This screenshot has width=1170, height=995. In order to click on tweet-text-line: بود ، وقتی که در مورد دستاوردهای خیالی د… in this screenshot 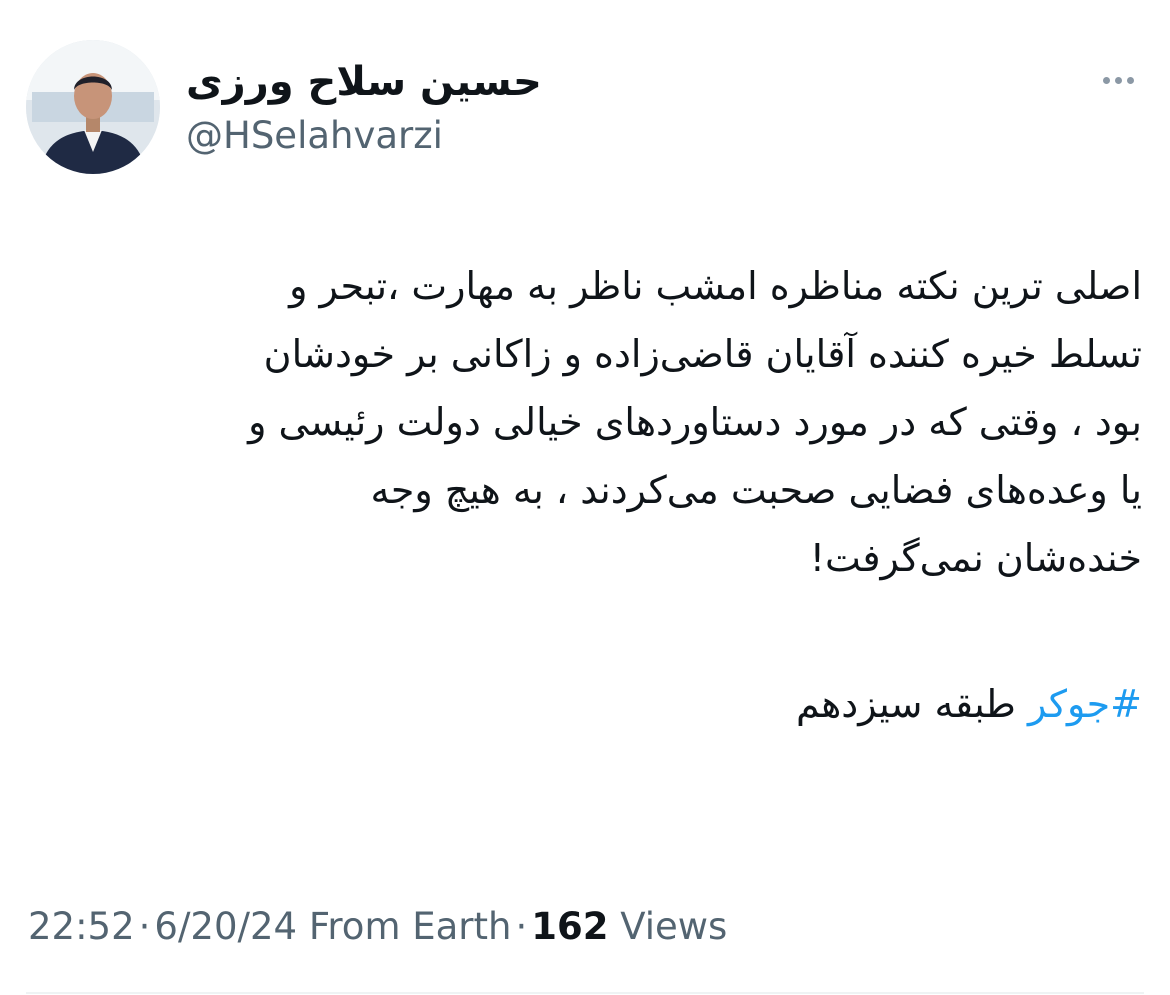, I will do `click(695, 422)`.